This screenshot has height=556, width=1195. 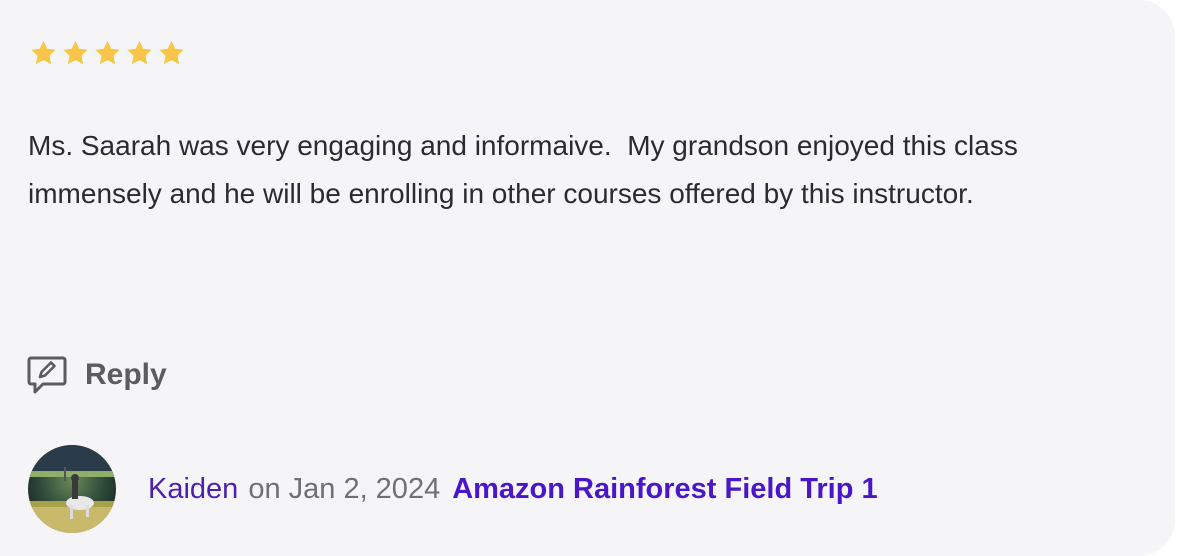 I want to click on star-rating, so click(x=107, y=53).